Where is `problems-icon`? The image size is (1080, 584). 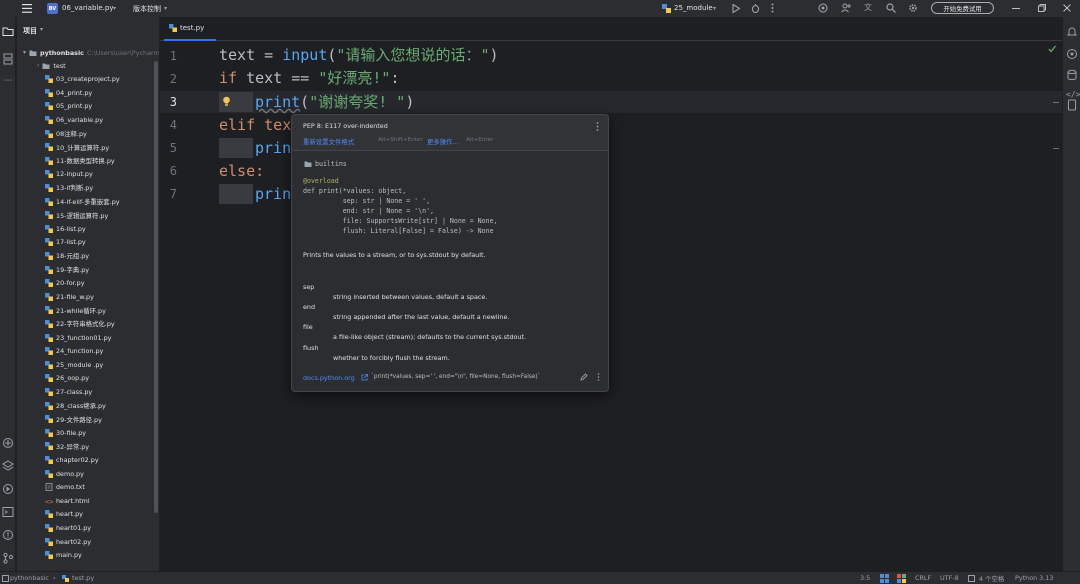 problems-icon is located at coordinates (8, 535).